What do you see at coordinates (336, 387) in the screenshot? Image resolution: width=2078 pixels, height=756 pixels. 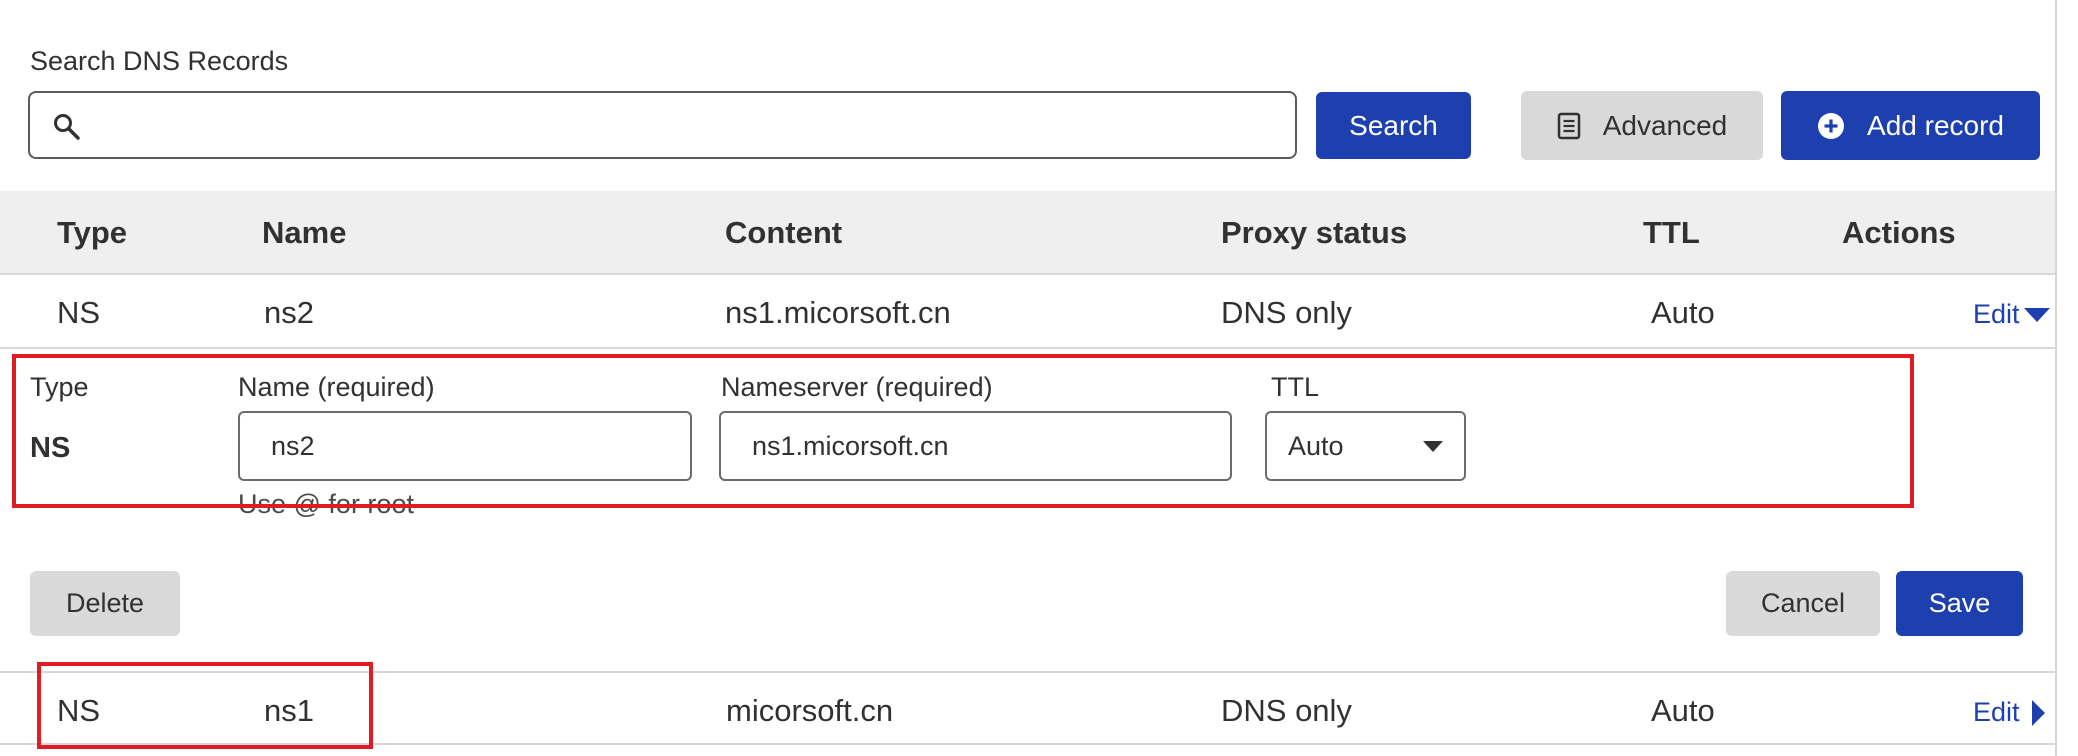 I see `name-field-label: Name (required)` at bounding box center [336, 387].